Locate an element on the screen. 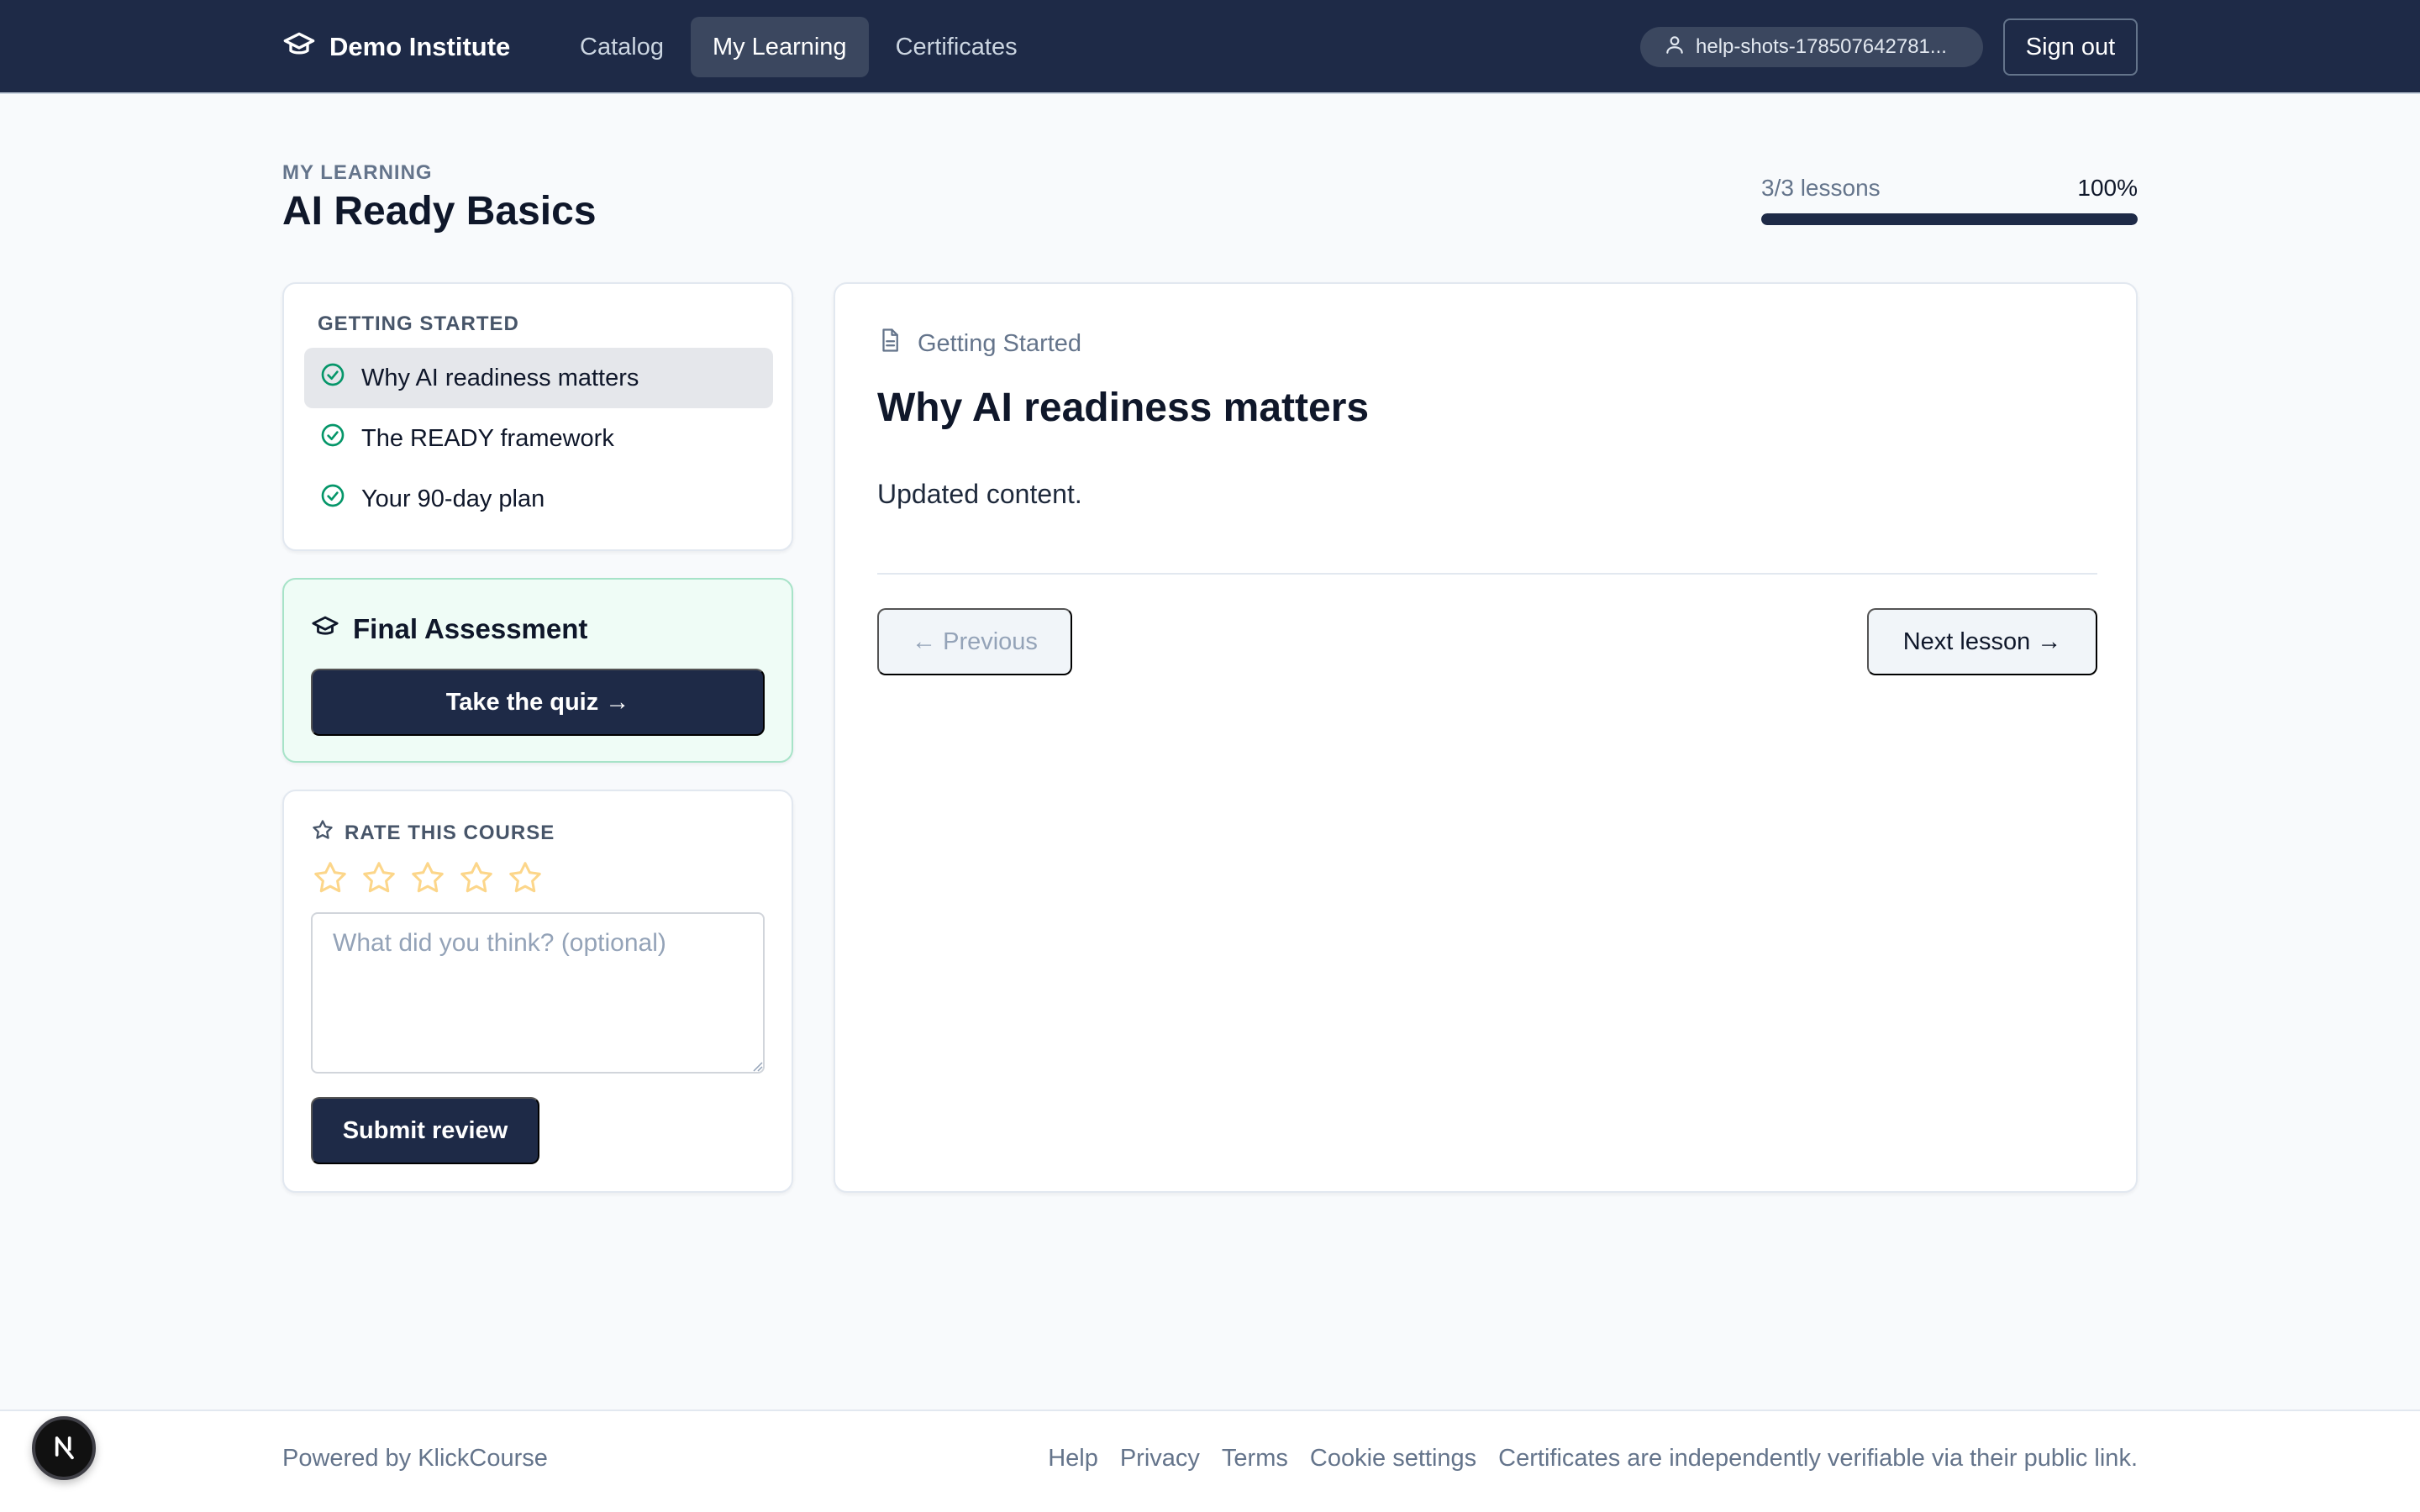 This screenshot has height=1512, width=2420. footer-link-terms: Terms is located at coordinates (1255, 1459).